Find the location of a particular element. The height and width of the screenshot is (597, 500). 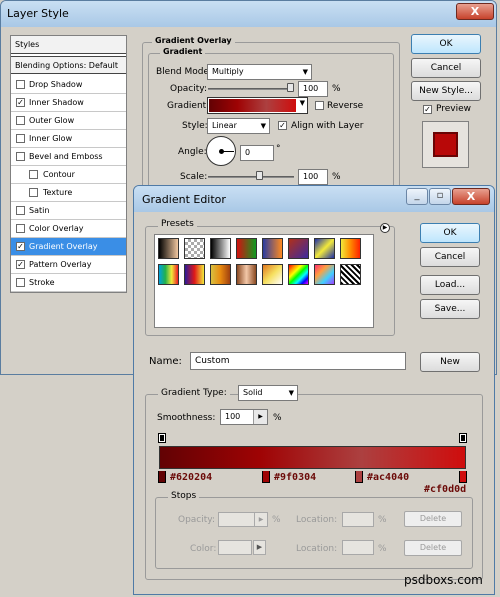

stop-opacity-location-input is located at coordinates (358, 519).